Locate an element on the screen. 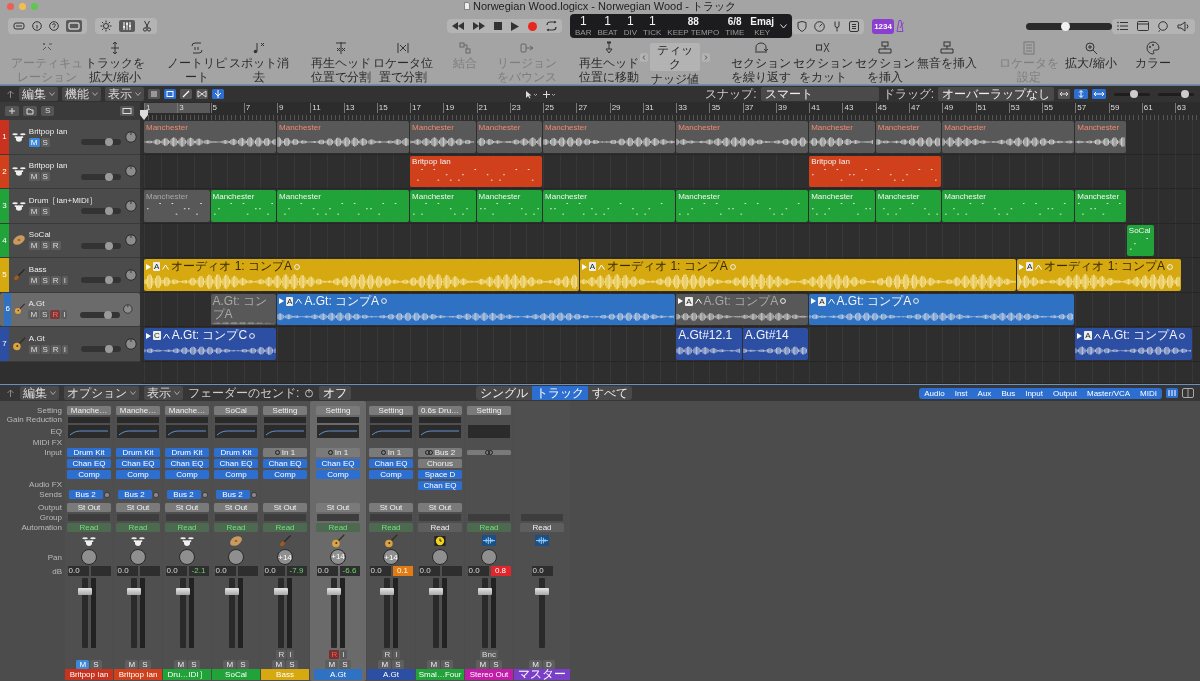 The image size is (1200, 681). source-slot: In 1 is located at coordinates (285, 452).